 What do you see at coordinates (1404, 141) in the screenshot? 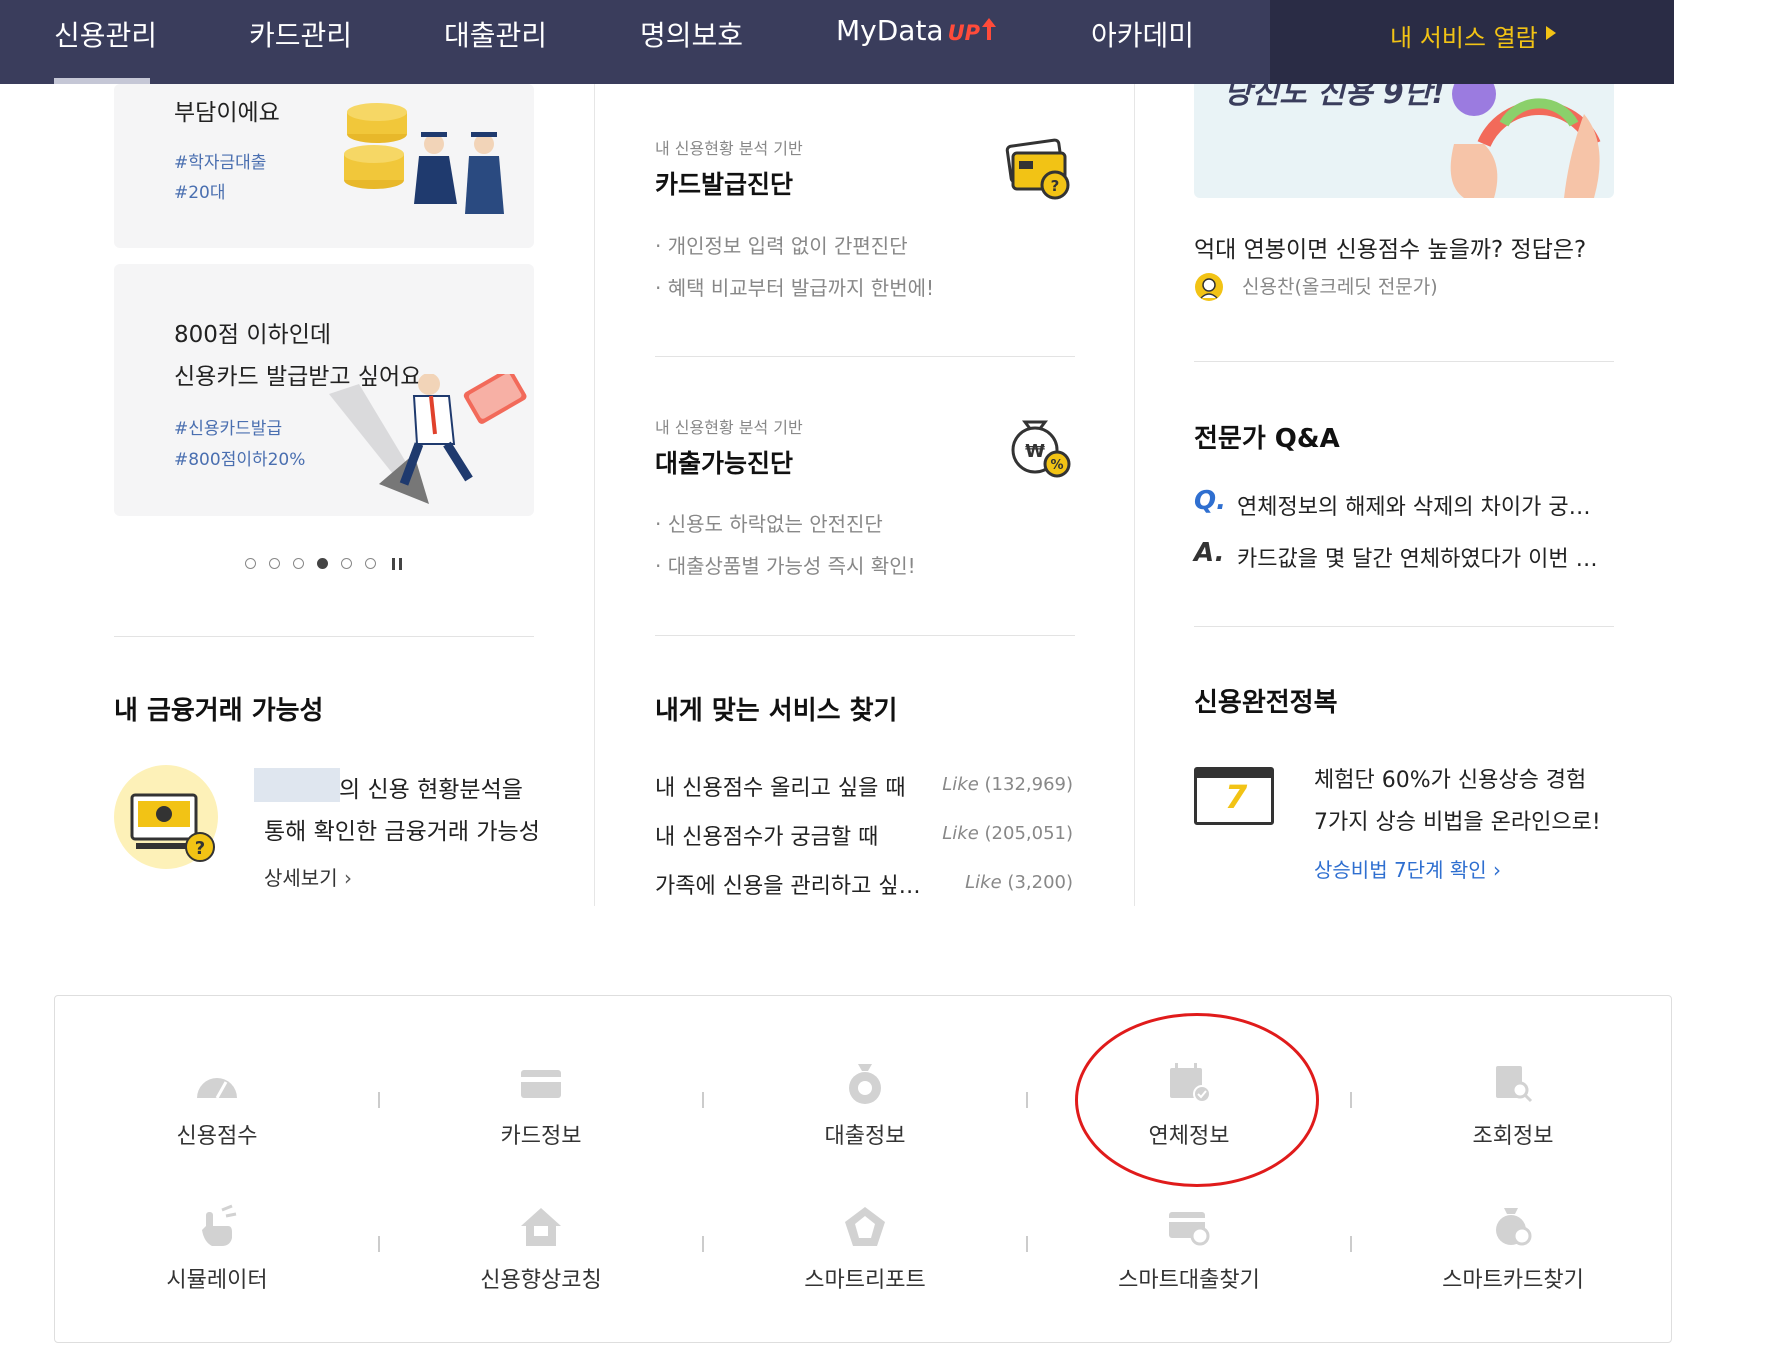
I see `credit-banner: 당신도 신용 9단!` at bounding box center [1404, 141].